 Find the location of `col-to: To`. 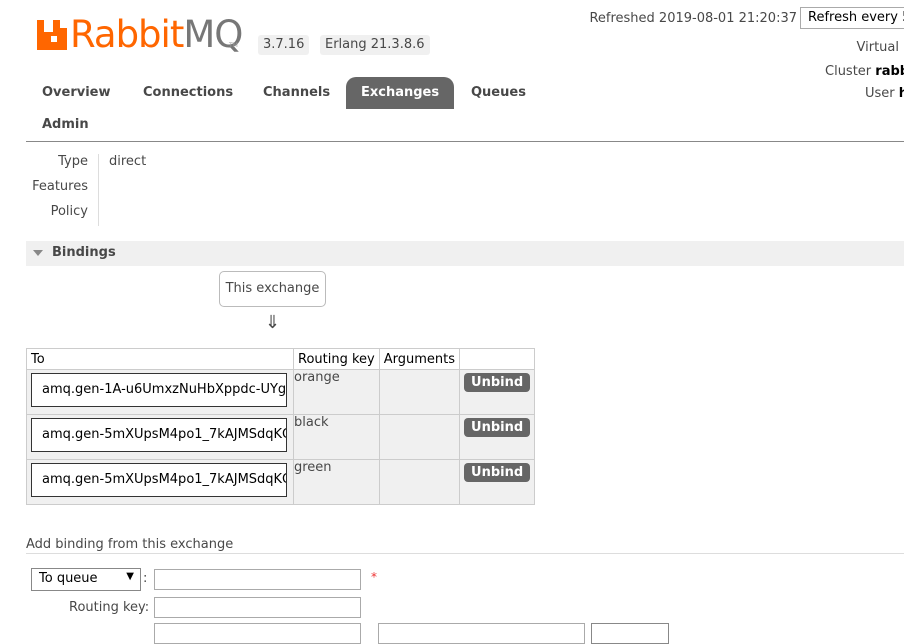

col-to: To is located at coordinates (160, 359).